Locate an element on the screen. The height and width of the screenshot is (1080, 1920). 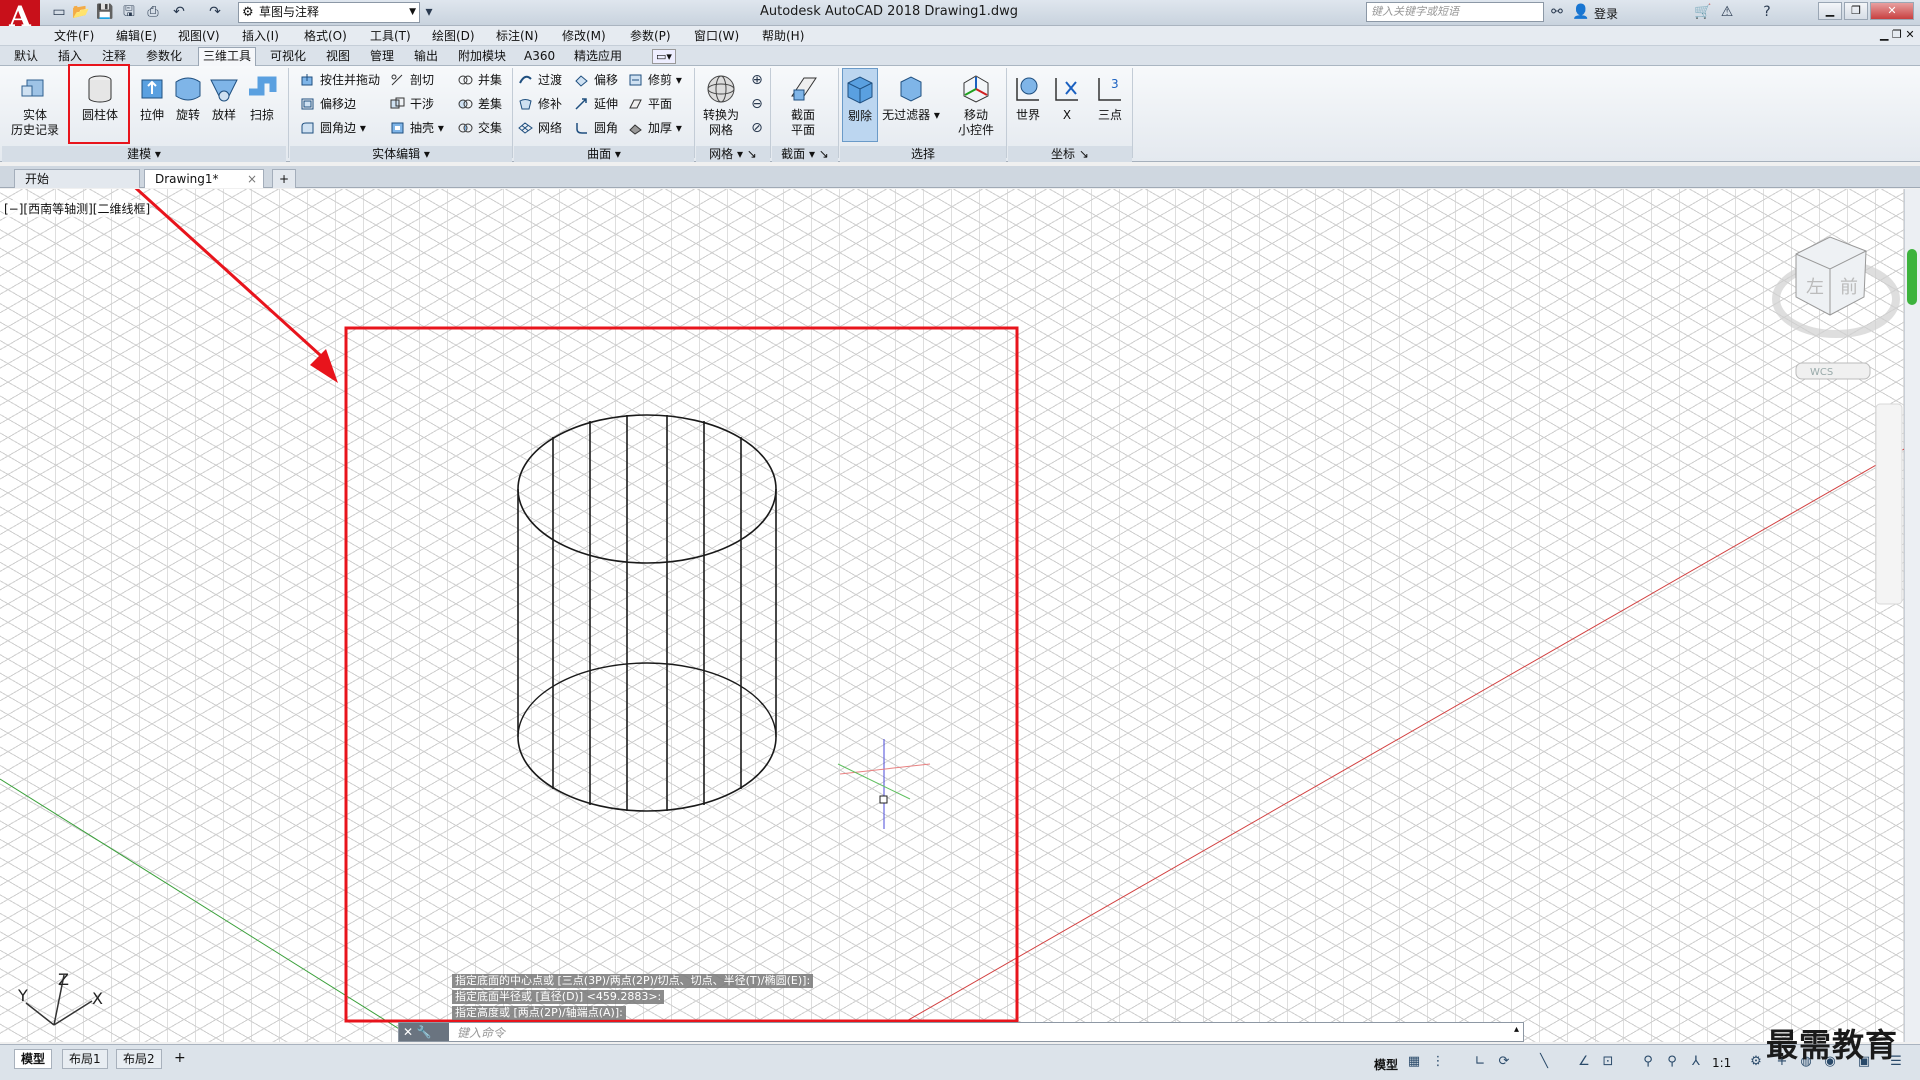
move-gizmo-button: 移动 小控件 is located at coordinates (976, 103).